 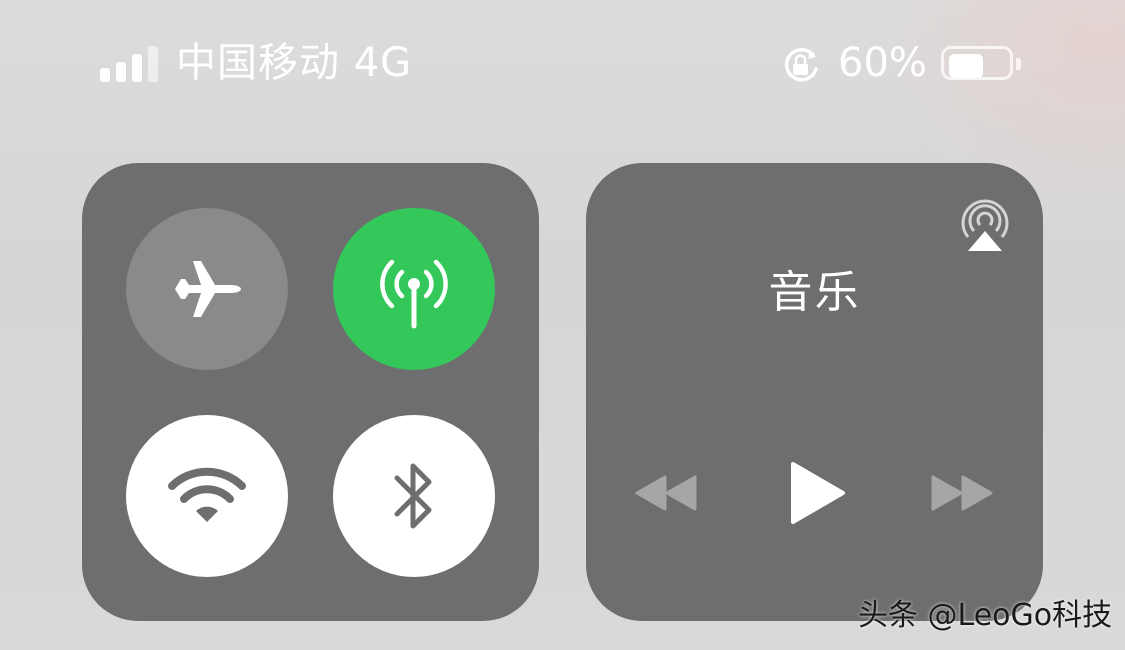 I want to click on play-icon, so click(x=818, y=493).